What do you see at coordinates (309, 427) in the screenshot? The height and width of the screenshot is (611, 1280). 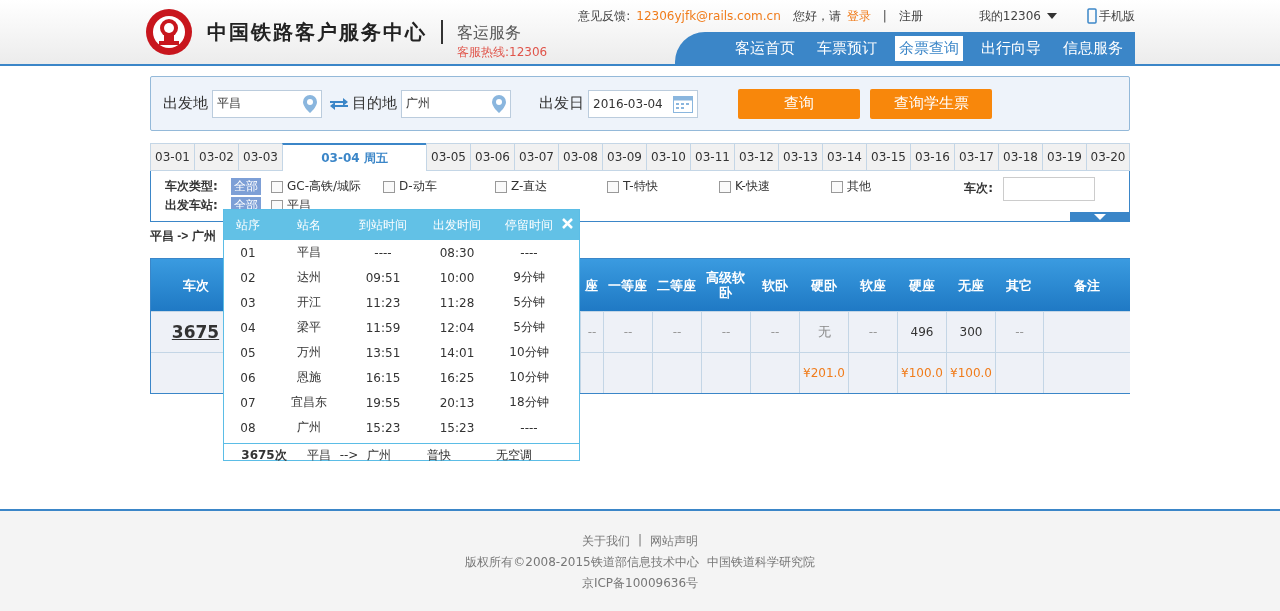 I see `table-cell: 广州` at bounding box center [309, 427].